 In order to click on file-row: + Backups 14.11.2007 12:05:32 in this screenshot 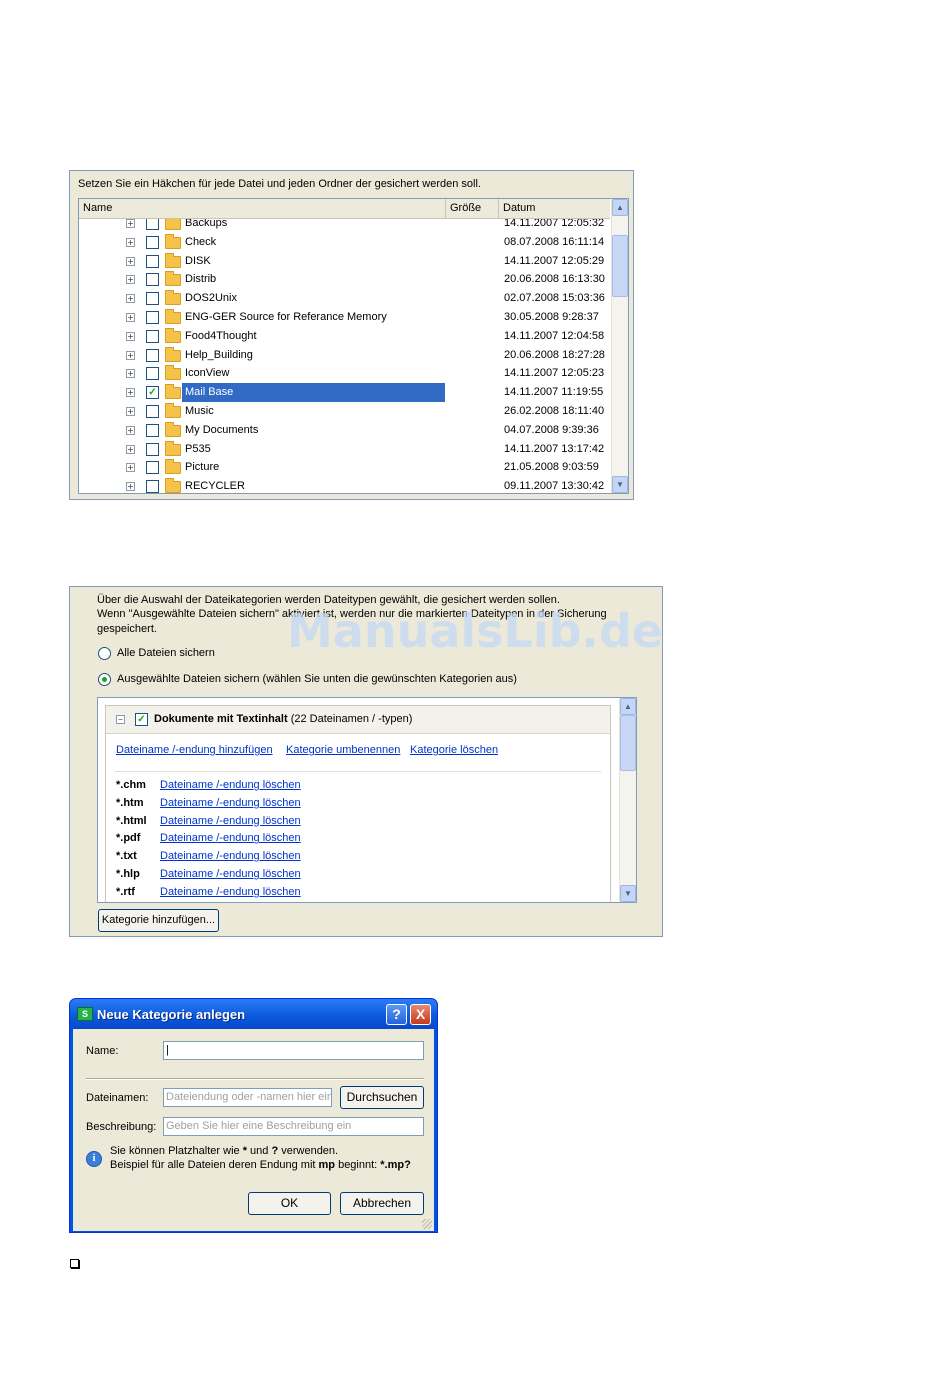, I will do `click(344, 226)`.